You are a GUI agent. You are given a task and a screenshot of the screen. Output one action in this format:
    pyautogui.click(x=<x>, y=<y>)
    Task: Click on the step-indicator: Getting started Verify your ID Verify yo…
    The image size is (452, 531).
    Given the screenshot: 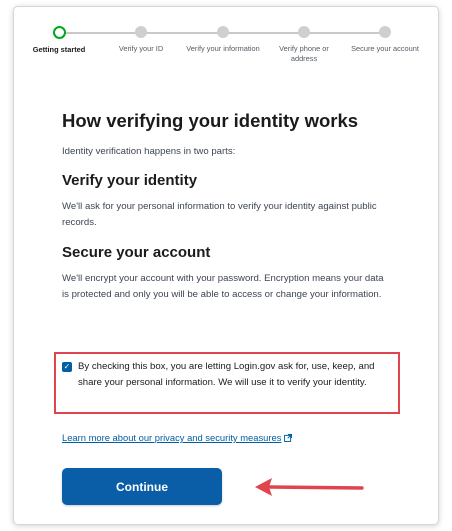 What is the action you would take?
    pyautogui.click(x=226, y=47)
    